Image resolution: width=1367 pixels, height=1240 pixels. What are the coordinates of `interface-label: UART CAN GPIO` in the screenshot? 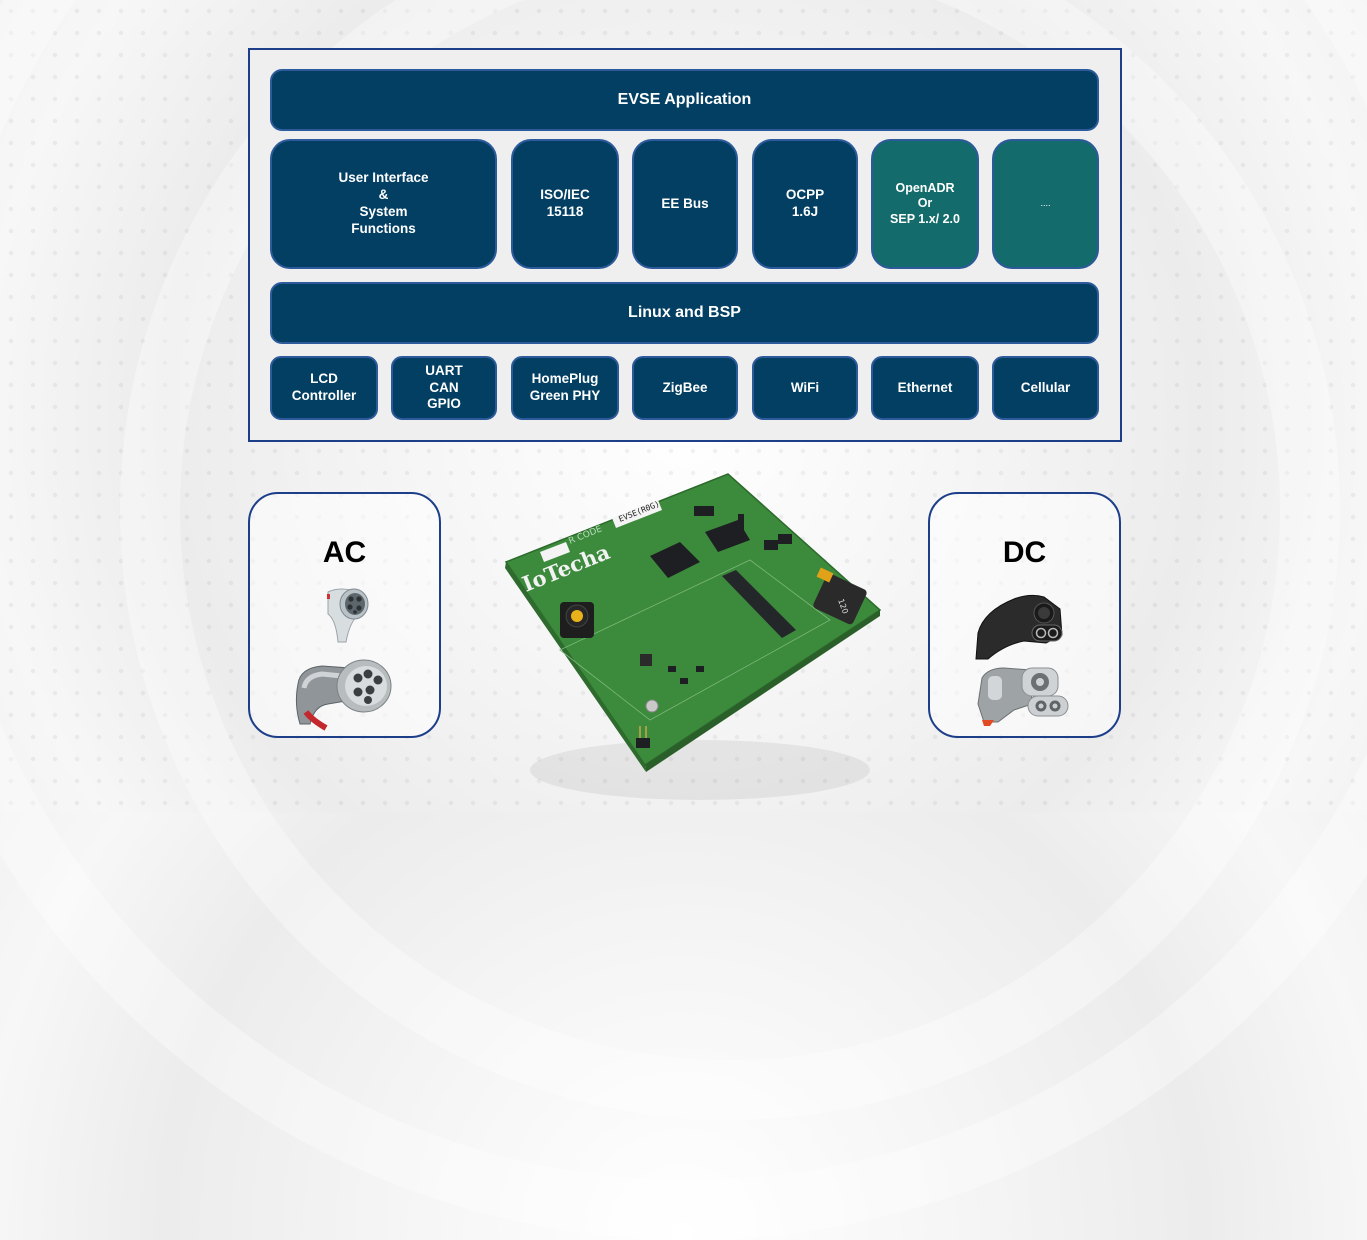 It's located at (444, 387).